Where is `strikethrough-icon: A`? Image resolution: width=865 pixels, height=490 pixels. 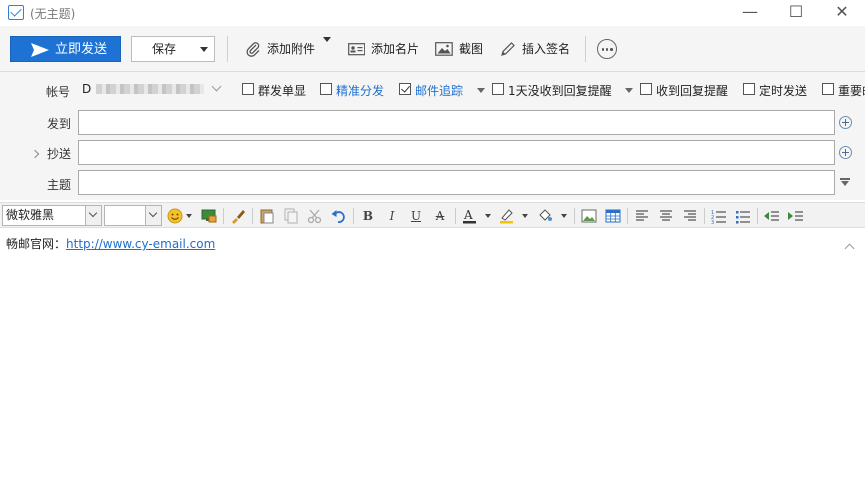 strikethrough-icon: A is located at coordinates (440, 216).